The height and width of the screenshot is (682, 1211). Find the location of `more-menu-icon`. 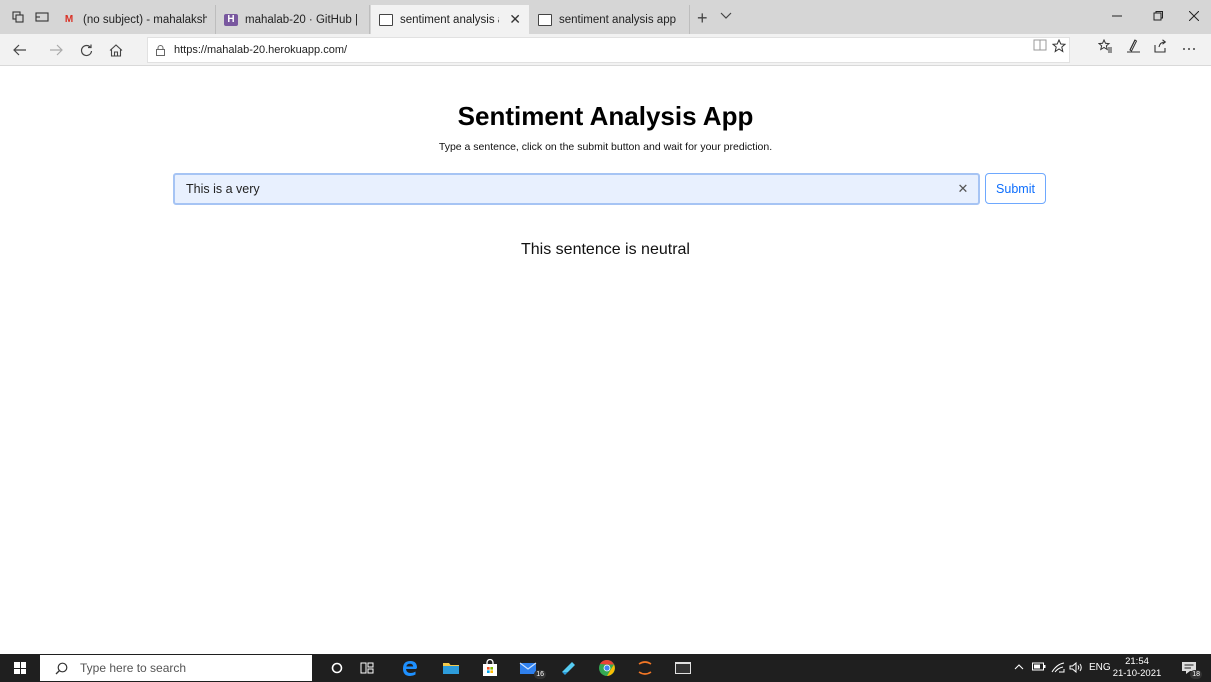

more-menu-icon is located at coordinates (1189, 46).